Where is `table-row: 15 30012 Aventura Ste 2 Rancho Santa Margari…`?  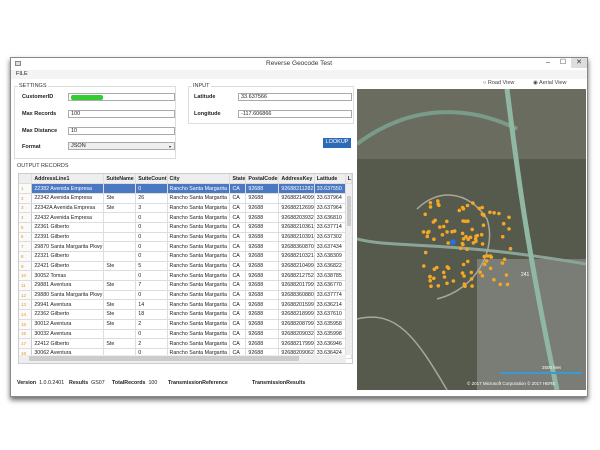 table-row: 15 30012 Aventura Ste 2 Rancho Santa Margari… is located at coordinates (185, 324).